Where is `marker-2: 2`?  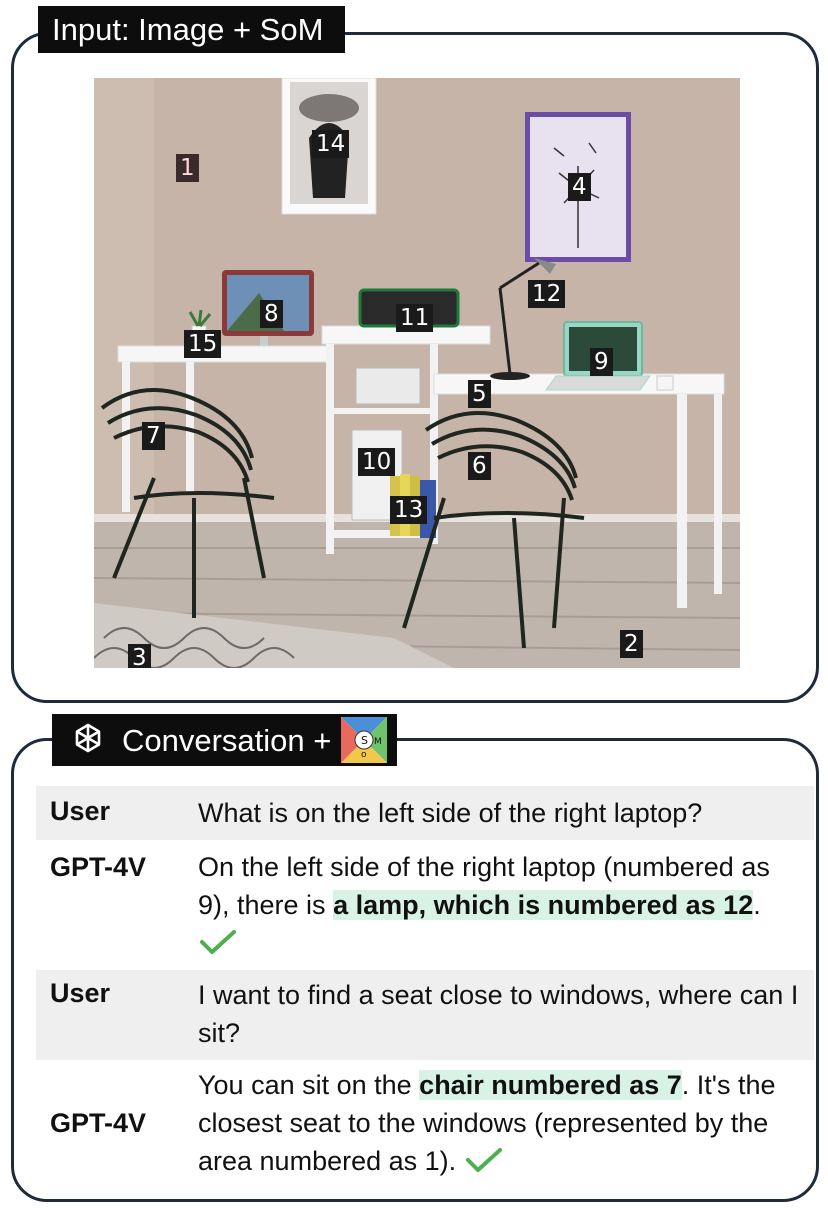 marker-2: 2 is located at coordinates (631, 644).